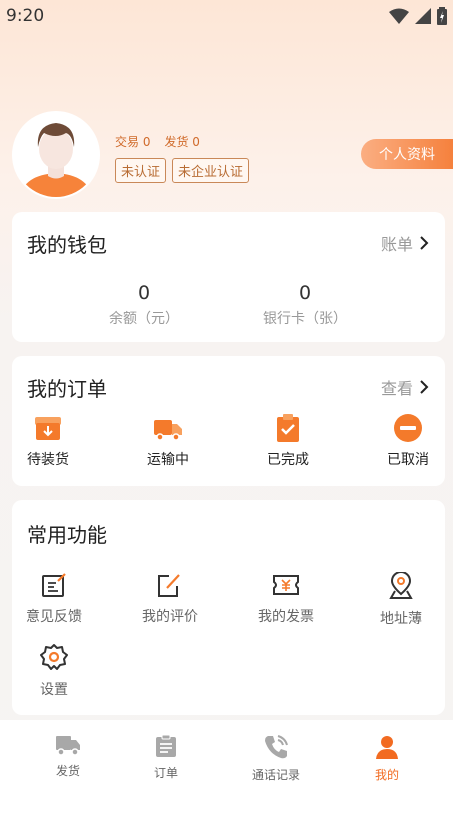  What do you see at coordinates (54, 599) in the screenshot?
I see `feedback-item: 意见反馈` at bounding box center [54, 599].